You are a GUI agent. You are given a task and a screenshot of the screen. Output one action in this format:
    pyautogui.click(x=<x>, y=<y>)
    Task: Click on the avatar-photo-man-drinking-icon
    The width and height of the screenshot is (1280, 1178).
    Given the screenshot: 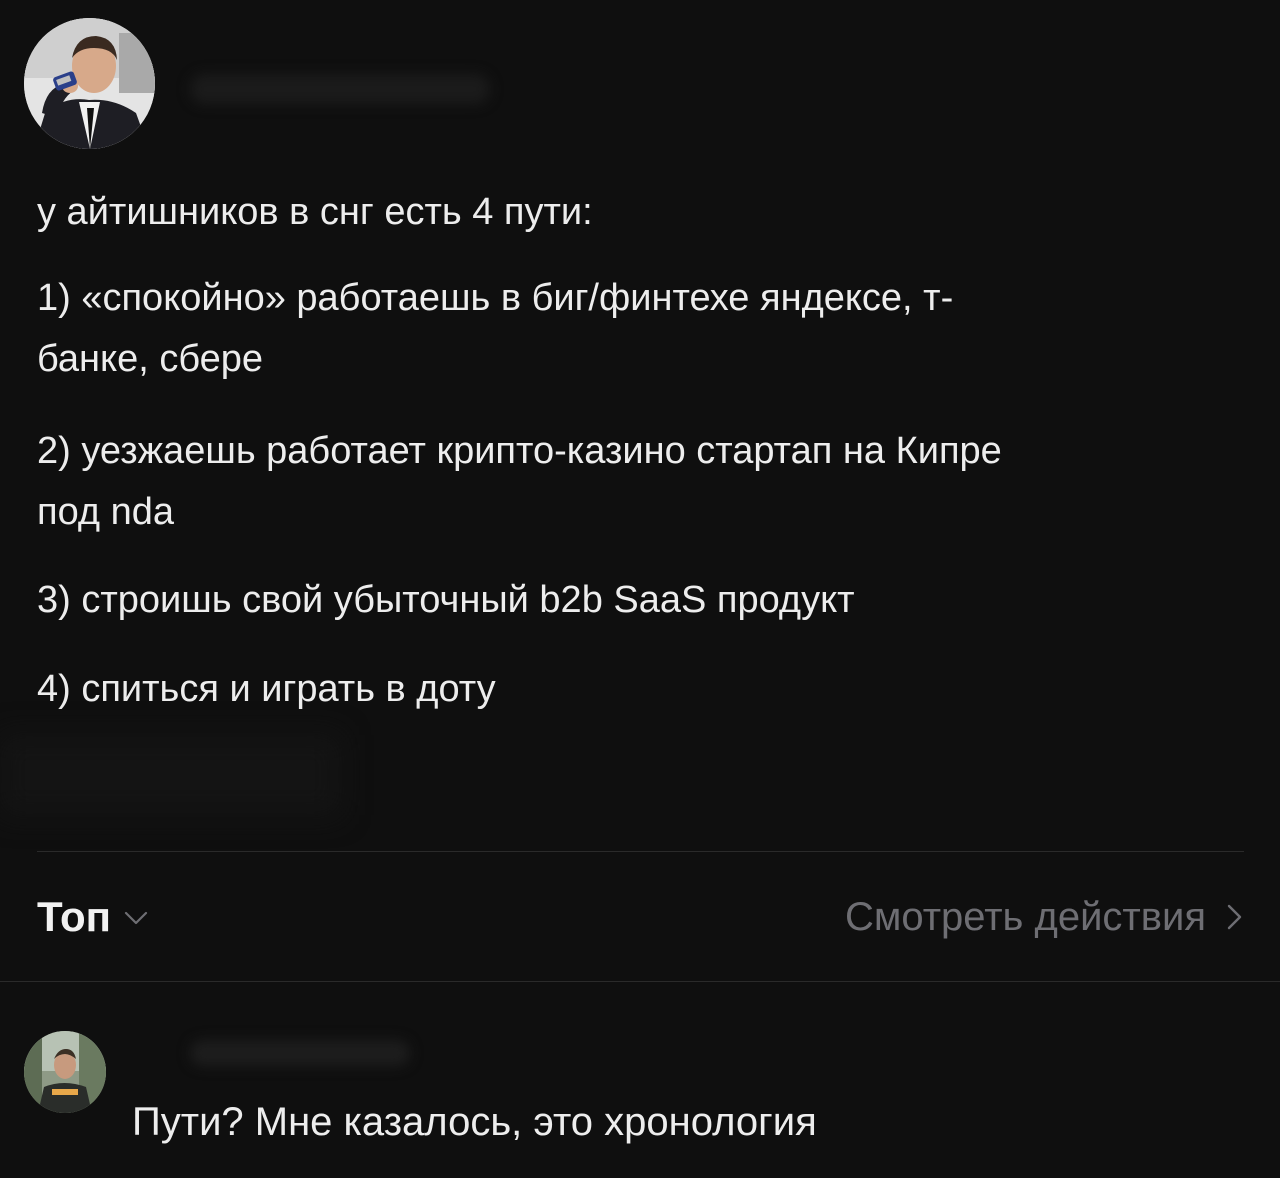 What is the action you would take?
    pyautogui.click(x=89, y=83)
    